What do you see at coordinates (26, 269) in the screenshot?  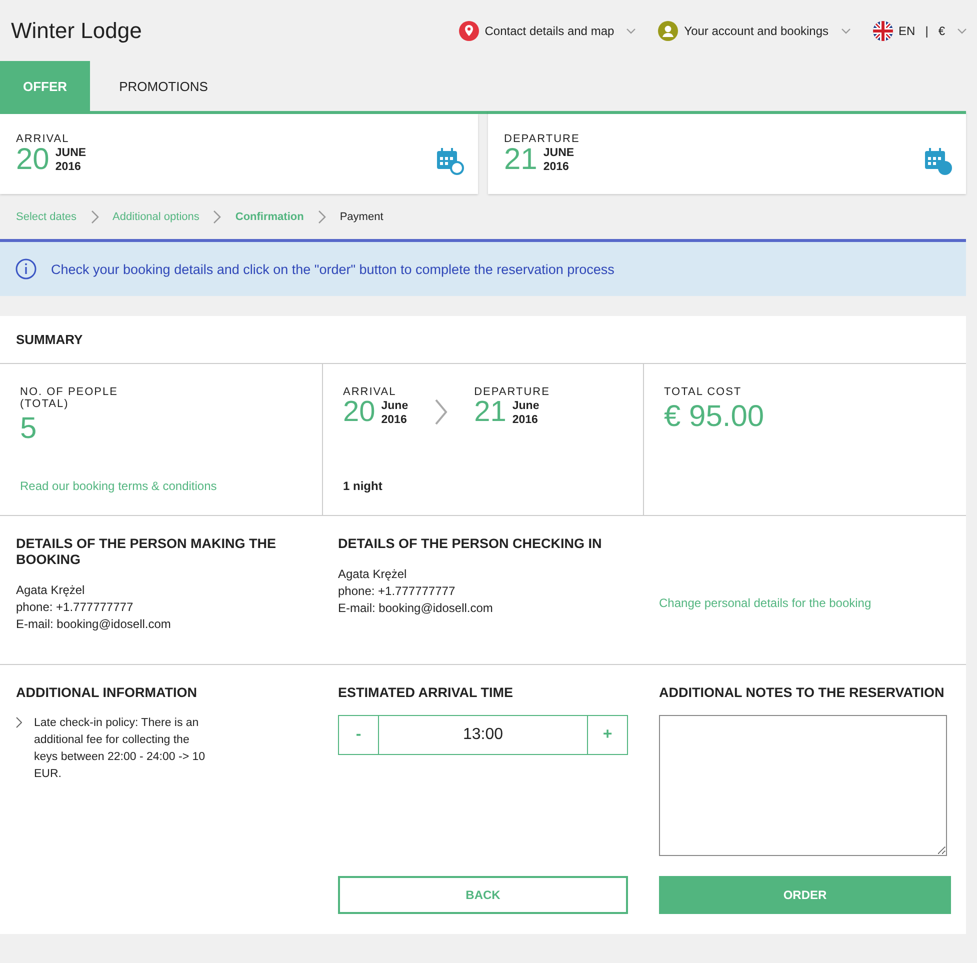 I see `info-icon` at bounding box center [26, 269].